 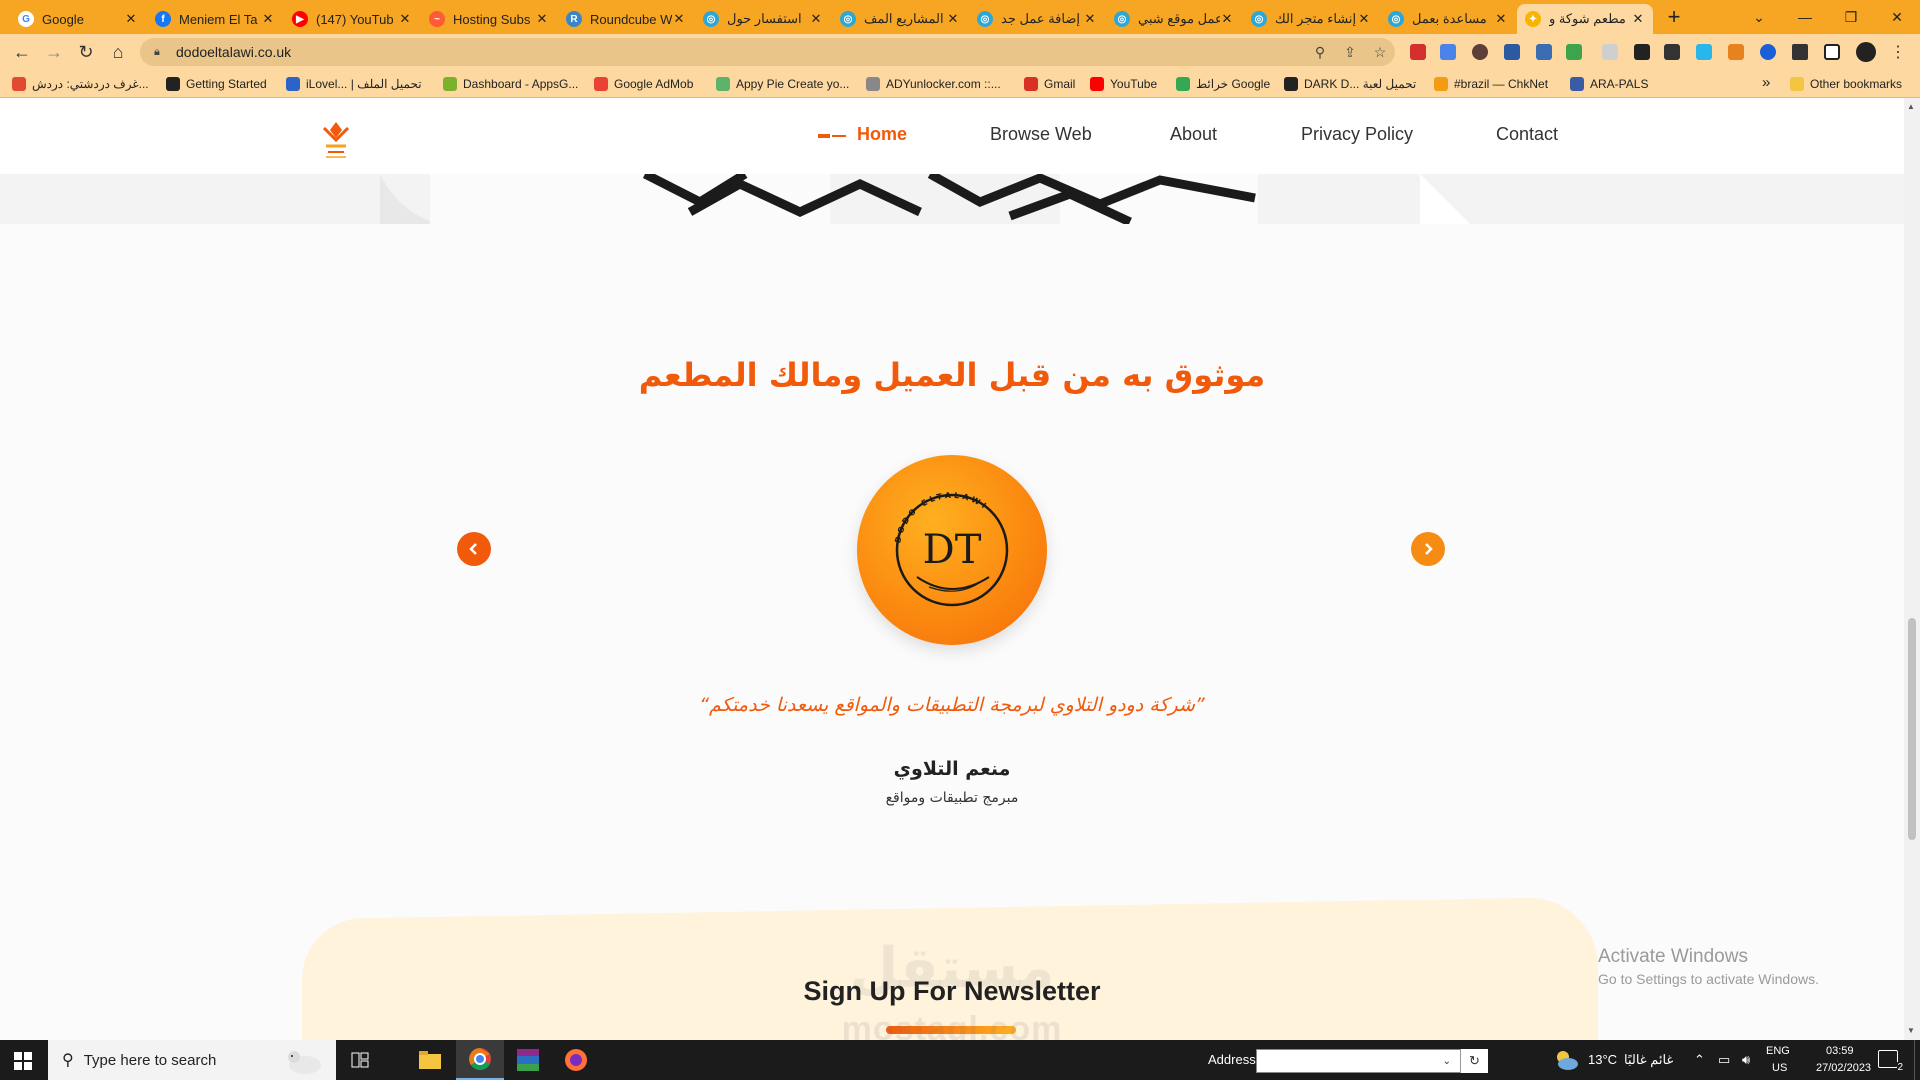 I want to click on translate-extension-icon, so click(x=1448, y=52).